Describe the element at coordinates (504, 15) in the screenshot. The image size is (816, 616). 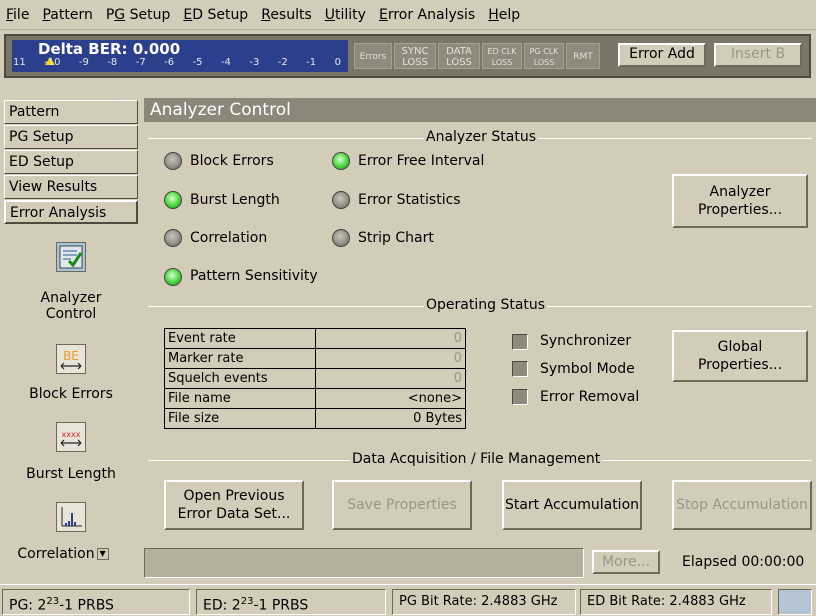
I see `menu-help: Help` at that location.